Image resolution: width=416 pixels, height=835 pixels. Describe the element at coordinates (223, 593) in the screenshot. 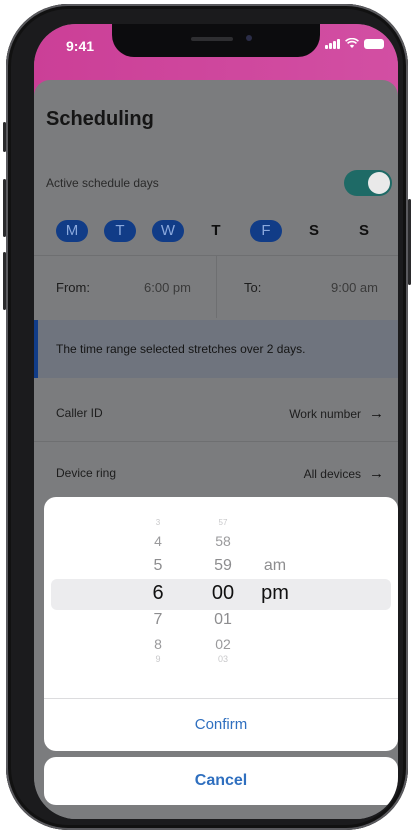

I see `minute-option-selected: 00` at that location.